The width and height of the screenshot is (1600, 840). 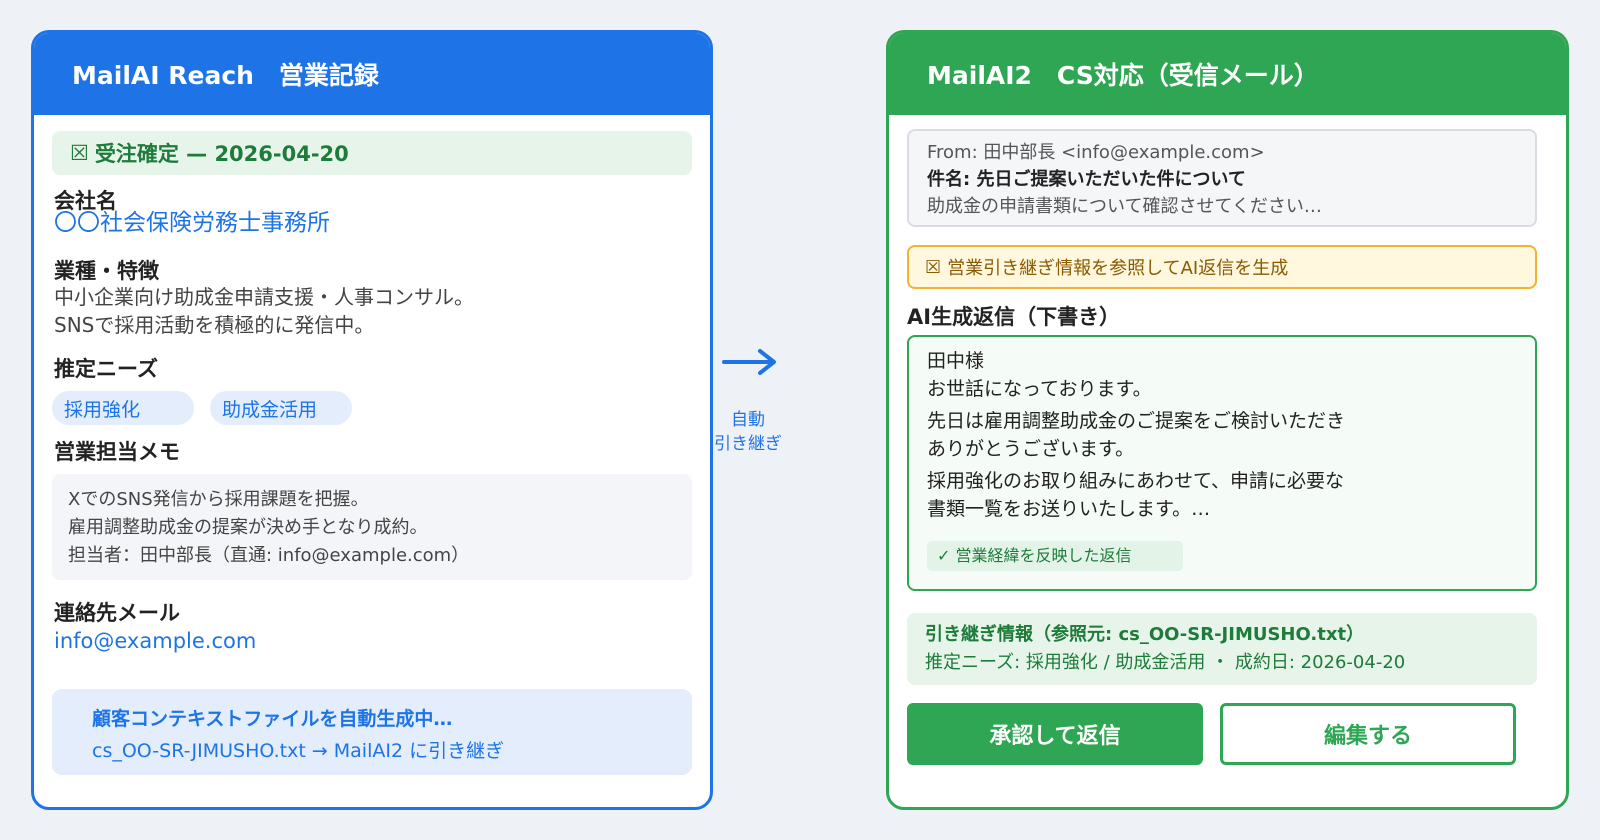 What do you see at coordinates (155, 641) in the screenshot?
I see `contact-email-link: info@example.com` at bounding box center [155, 641].